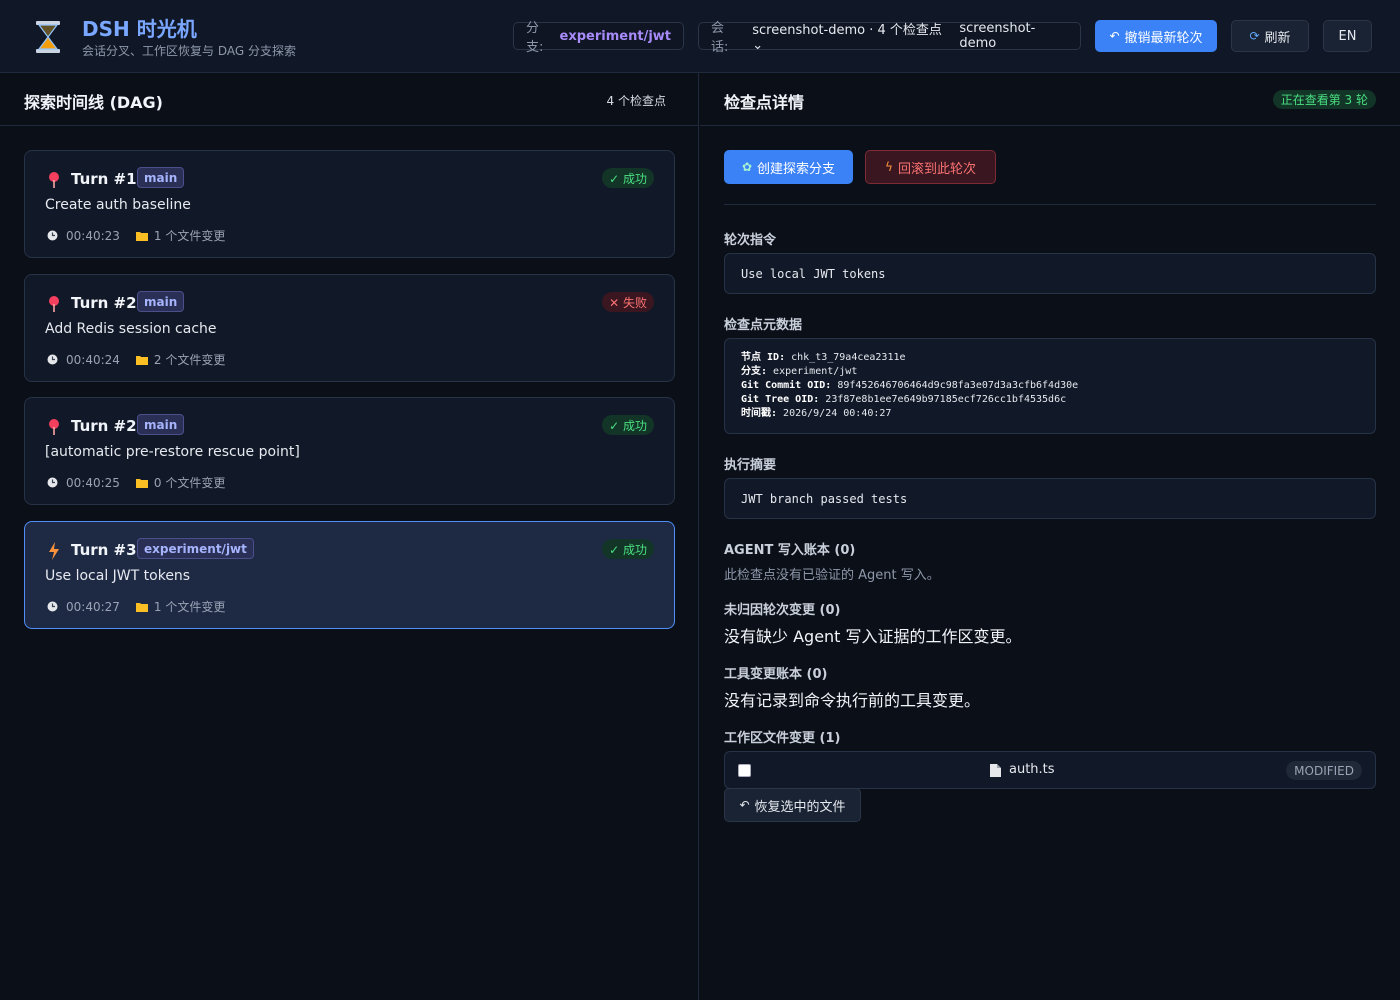 Image resolution: width=1400 pixels, height=1000 pixels. Describe the element at coordinates (172, 452) in the screenshot. I see `turn-description: [automatic pre-restore rescue point]` at that location.